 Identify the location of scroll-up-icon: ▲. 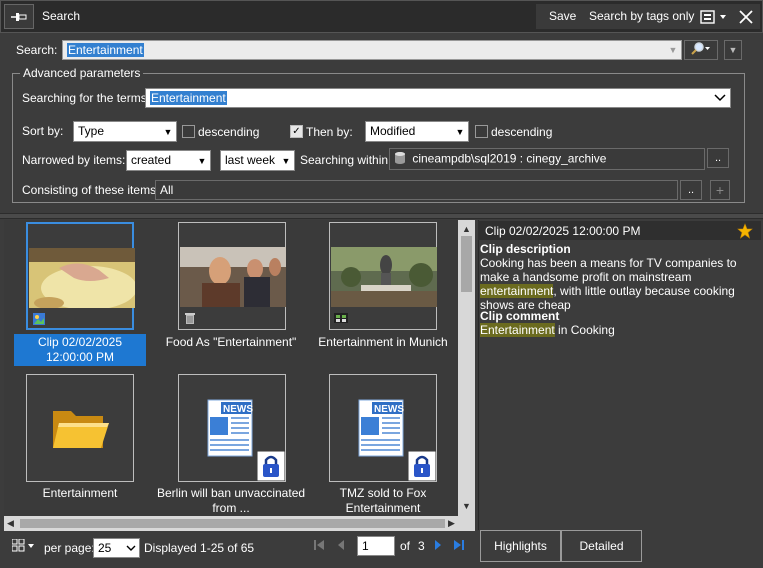
(466, 229).